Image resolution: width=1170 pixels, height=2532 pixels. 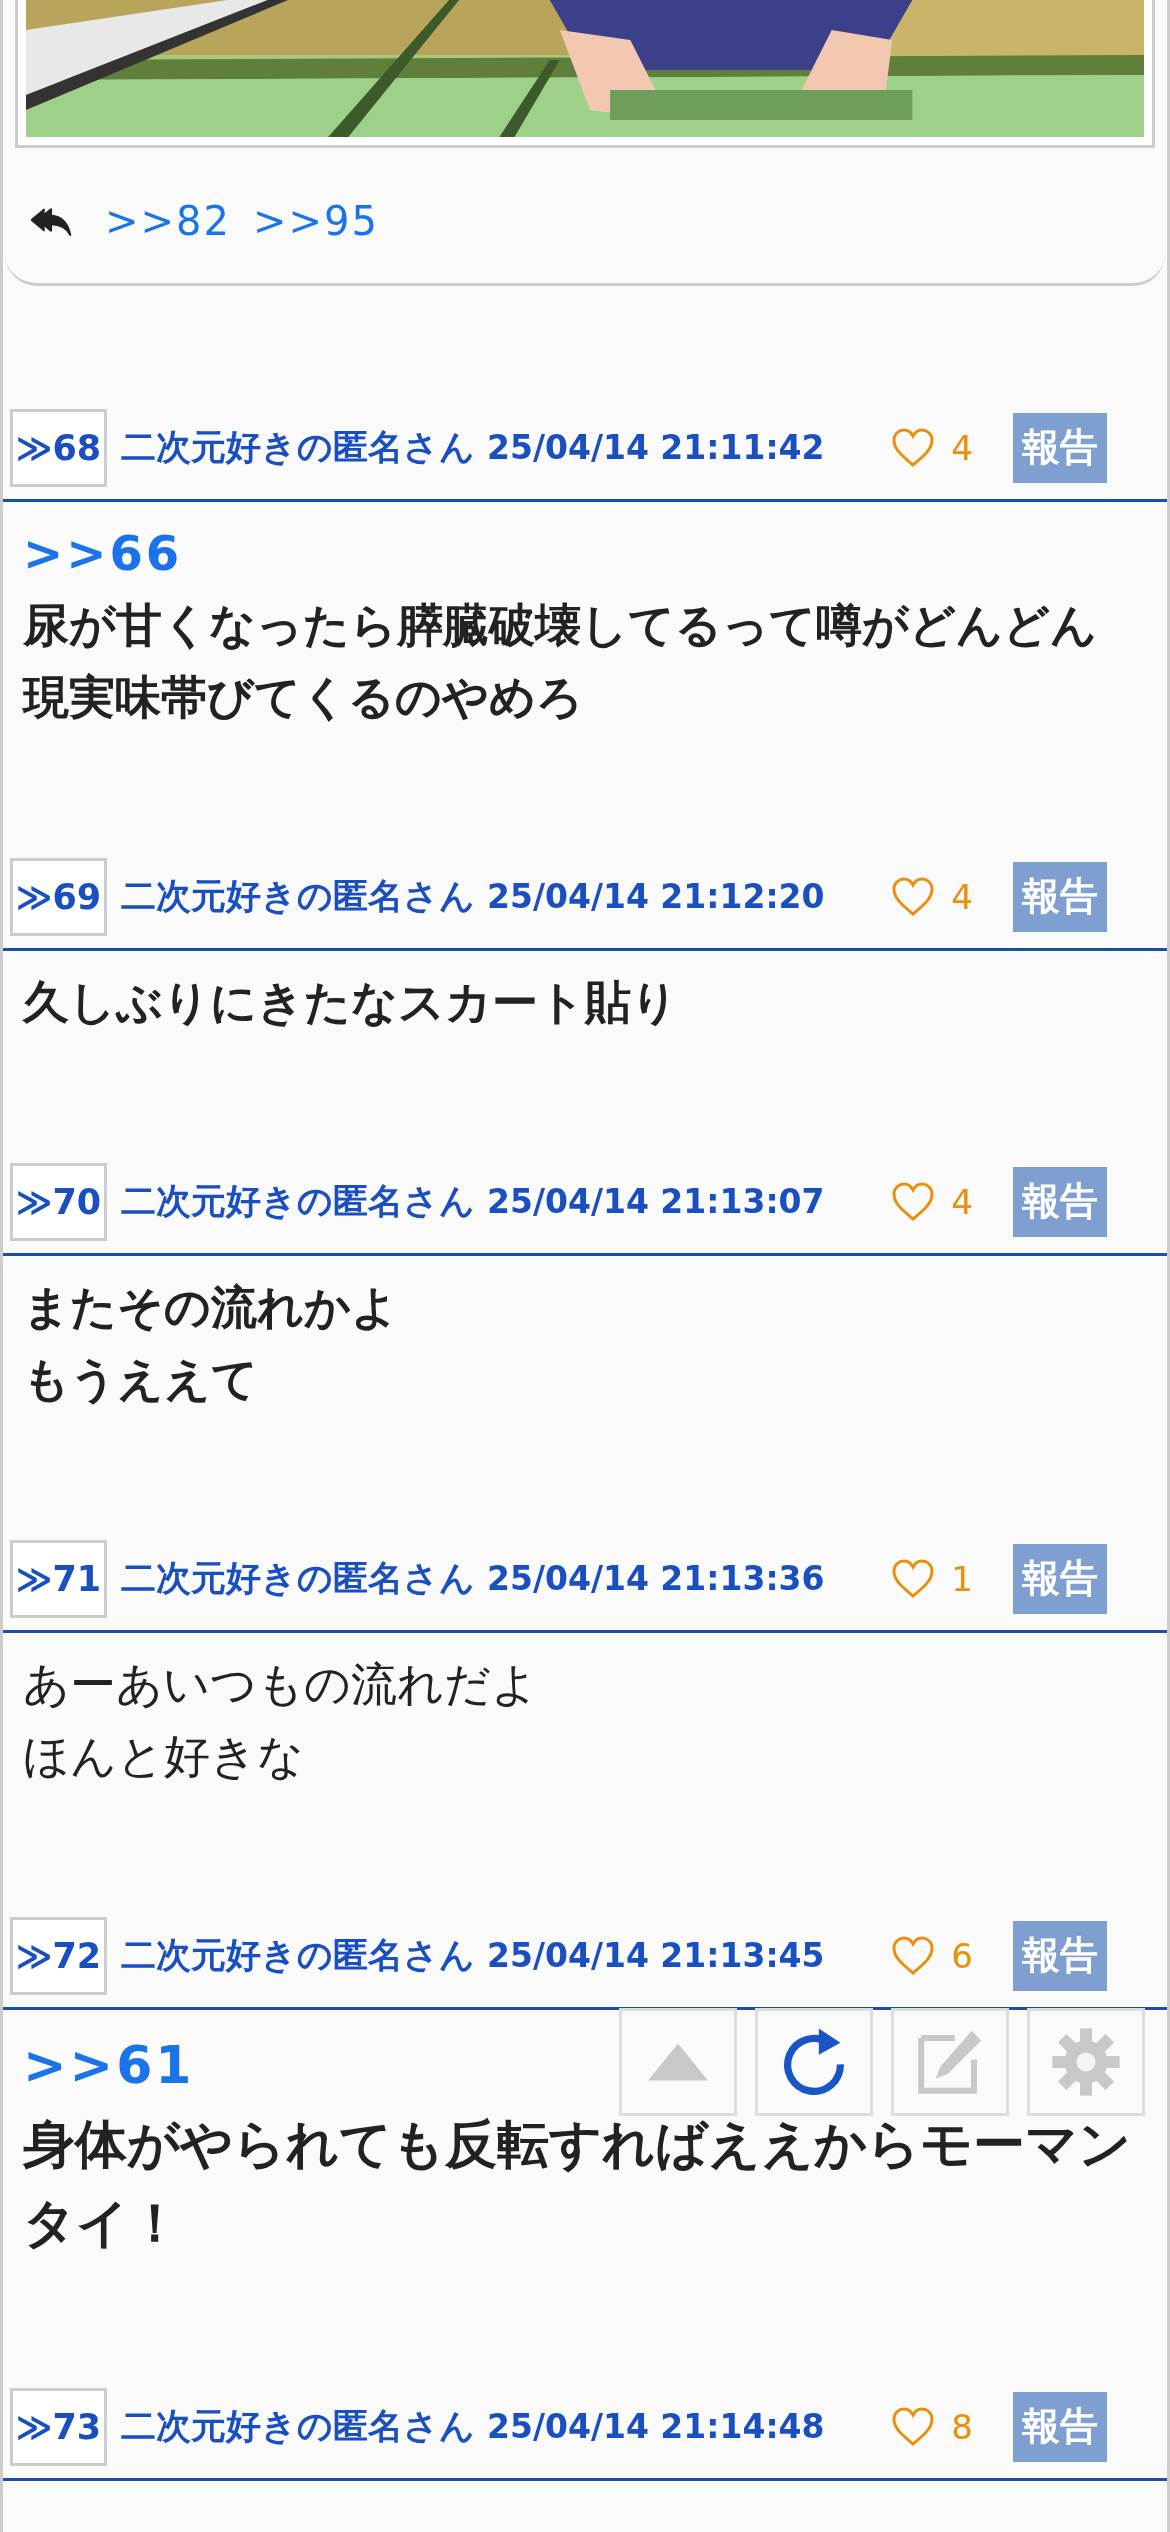 I want to click on post-text: もうええて, so click(x=141, y=1379).